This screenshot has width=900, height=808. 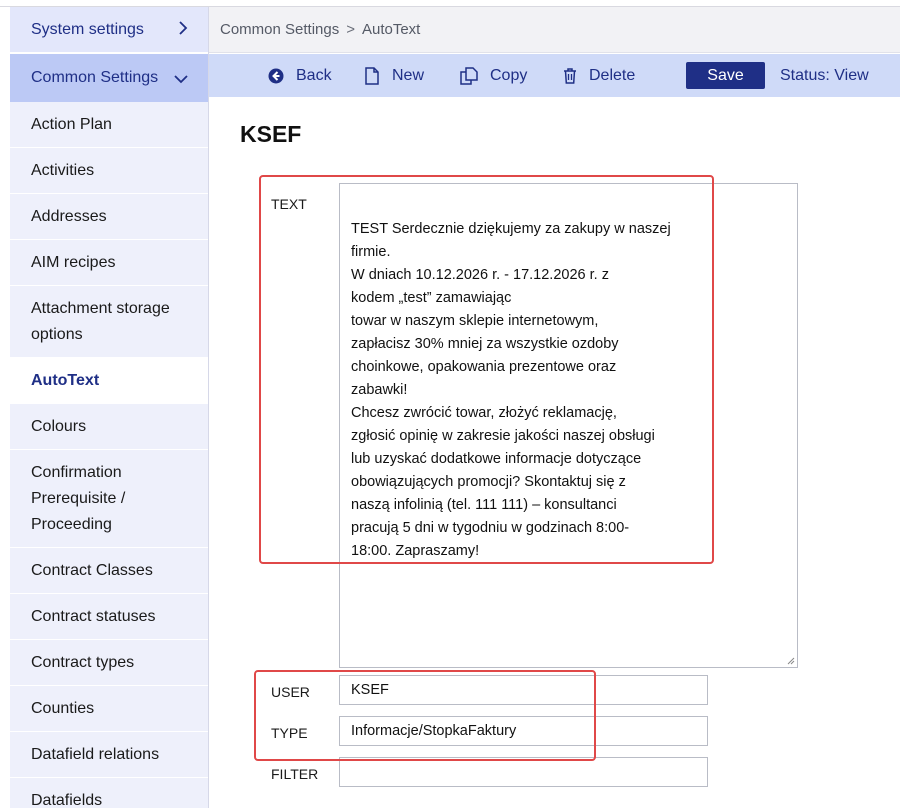 I want to click on sidebar-item: Datafield relations, so click(x=109, y=755).